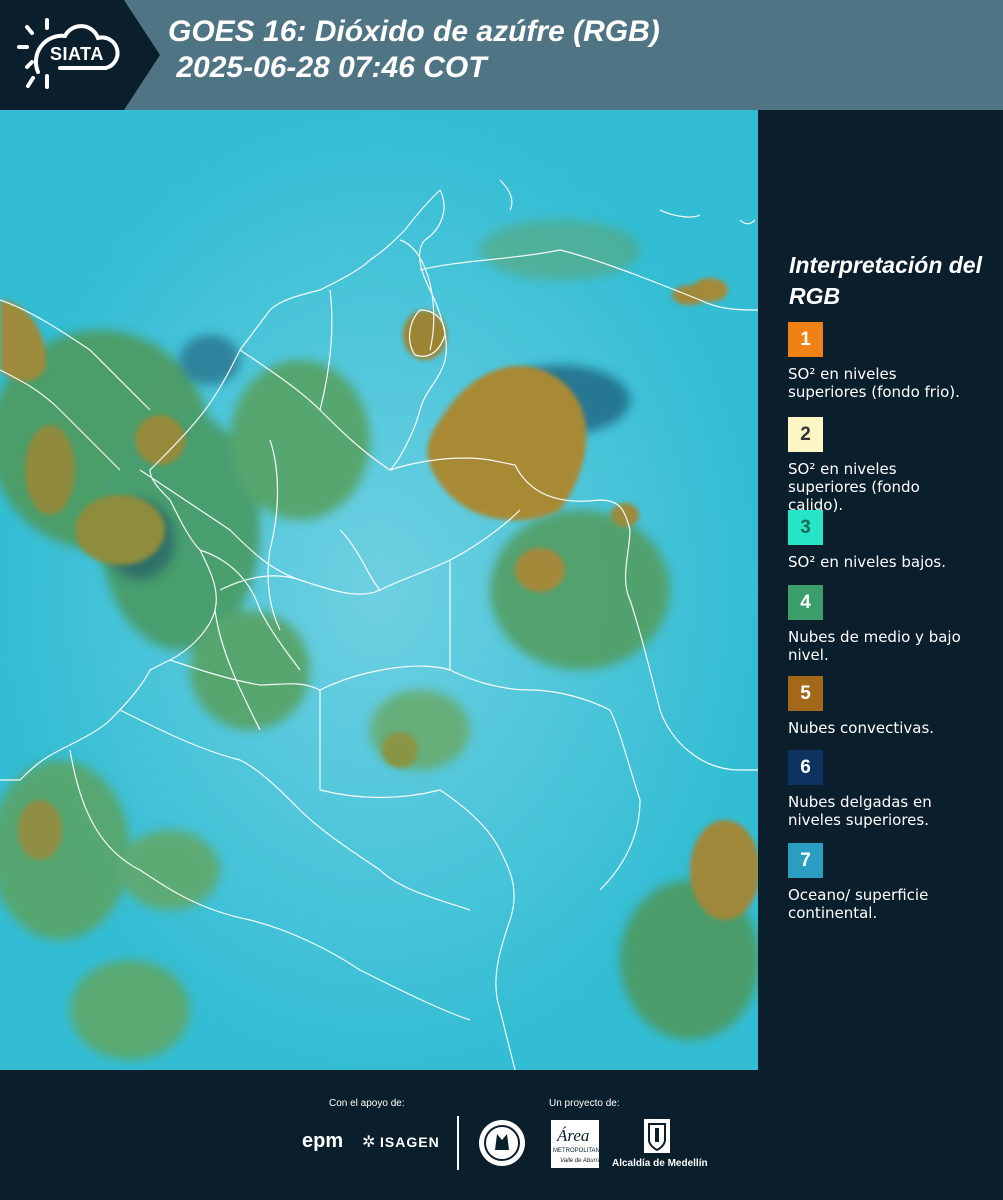 This screenshot has height=1200, width=1003. Describe the element at coordinates (860, 811) in the screenshot. I see `legend-desc-6: Nubes delgadas en niveles superiores.` at that location.